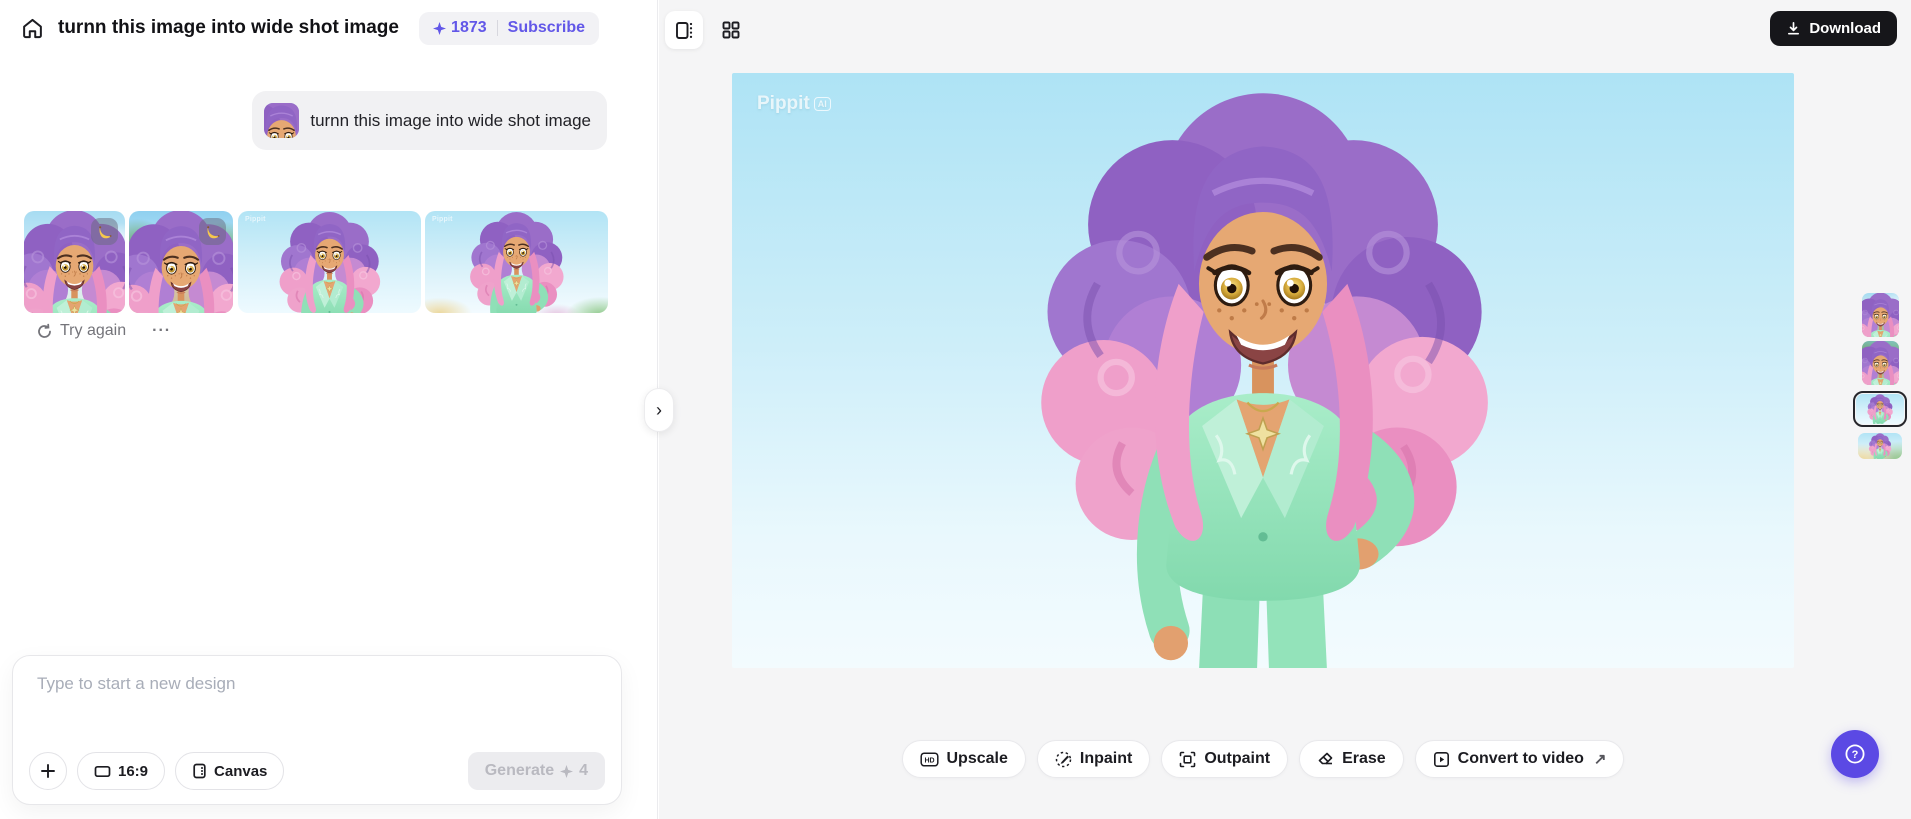 The image size is (1911, 819). Describe the element at coordinates (1364, 758) in the screenshot. I see `erase-label: Erase` at that location.